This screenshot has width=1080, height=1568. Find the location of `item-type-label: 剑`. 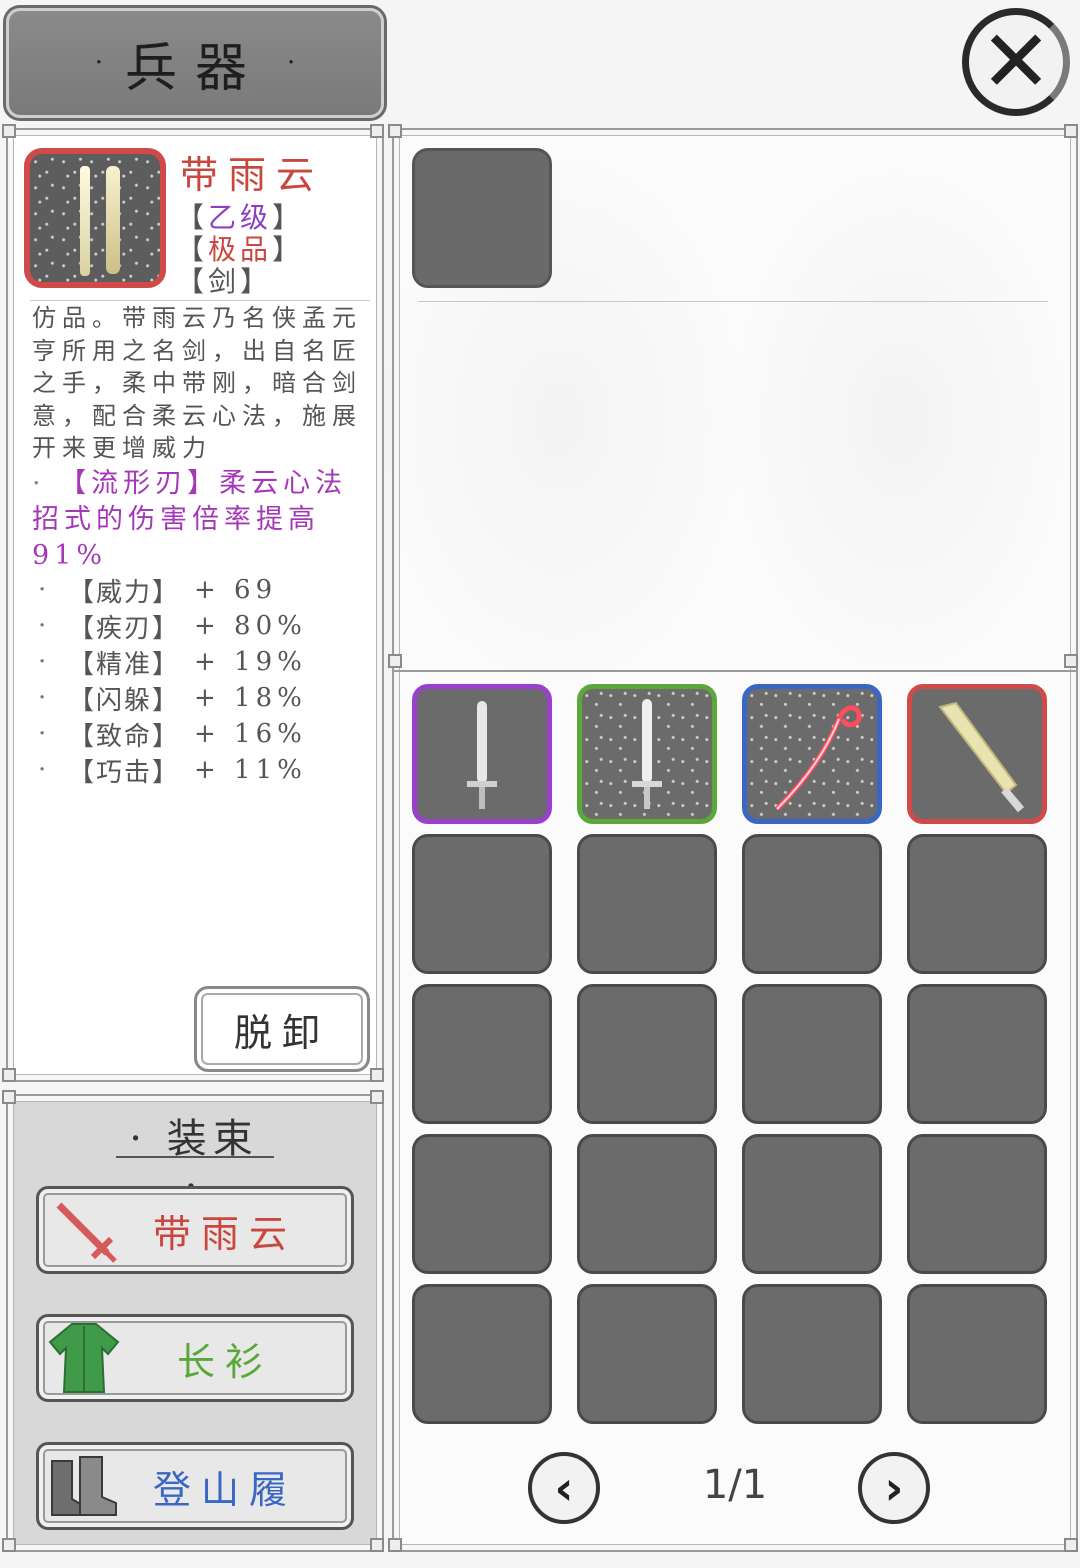

item-type-label: 剑 is located at coordinates (224, 281).